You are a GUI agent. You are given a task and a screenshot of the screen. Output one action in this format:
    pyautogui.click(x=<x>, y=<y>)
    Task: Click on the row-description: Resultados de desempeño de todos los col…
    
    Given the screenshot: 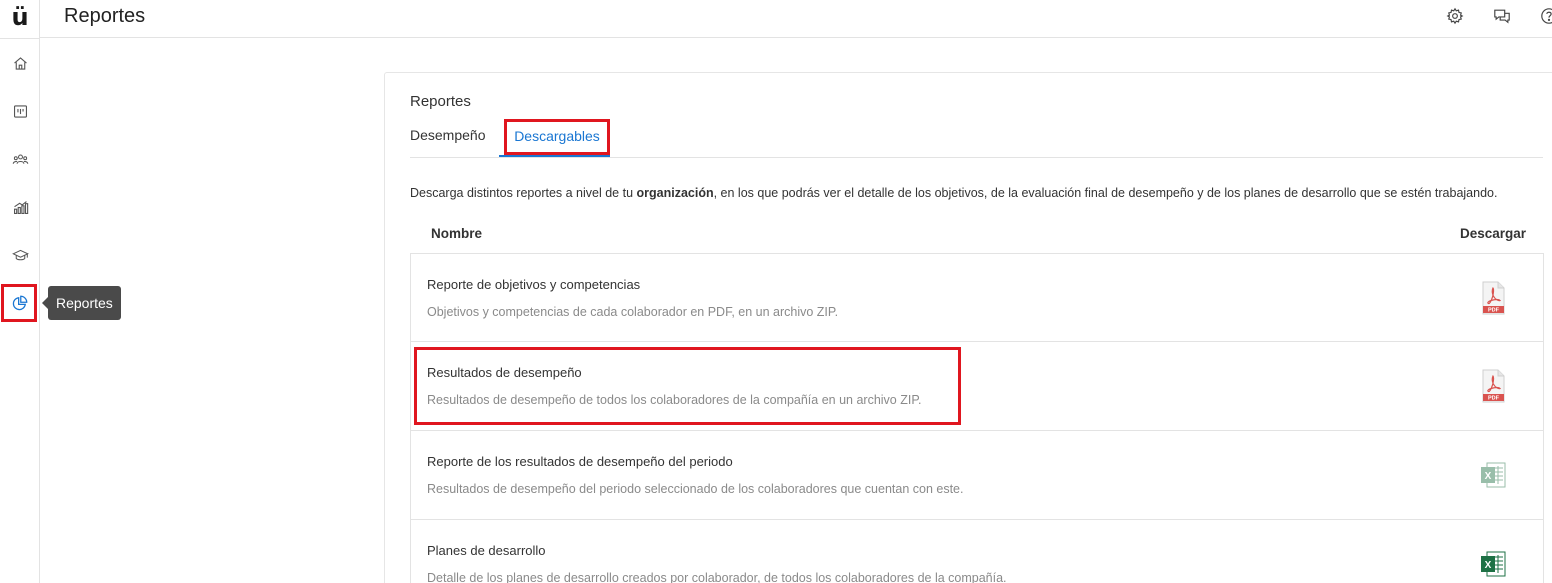 What is the action you would take?
    pyautogui.click(x=674, y=400)
    